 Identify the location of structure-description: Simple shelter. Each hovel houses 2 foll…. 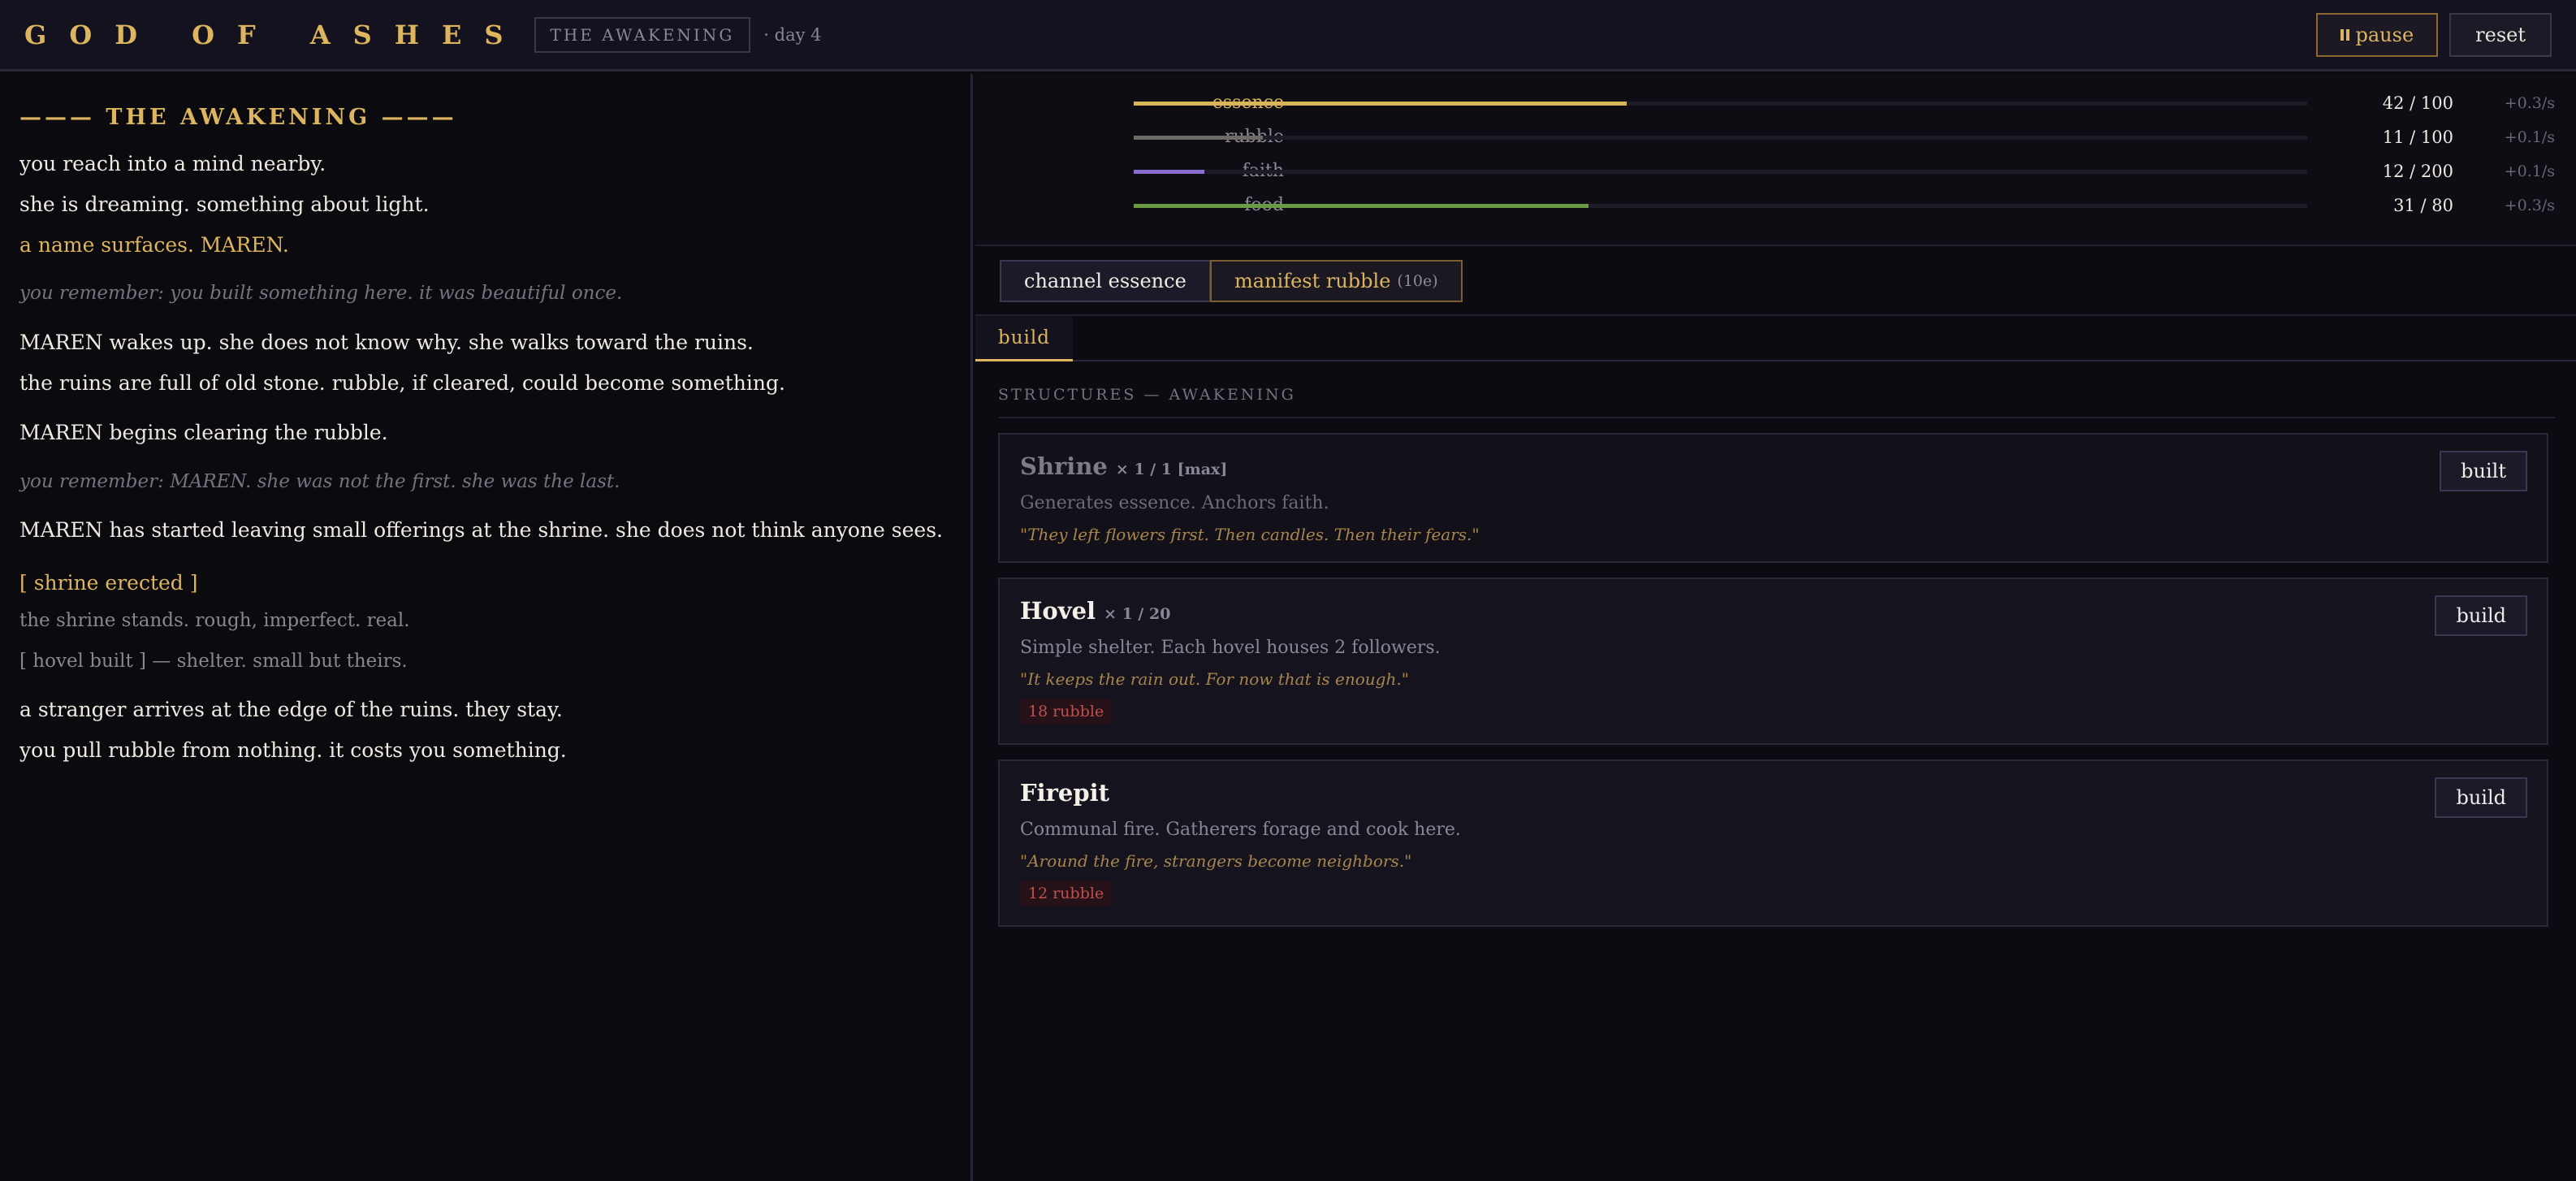
(1231, 648).